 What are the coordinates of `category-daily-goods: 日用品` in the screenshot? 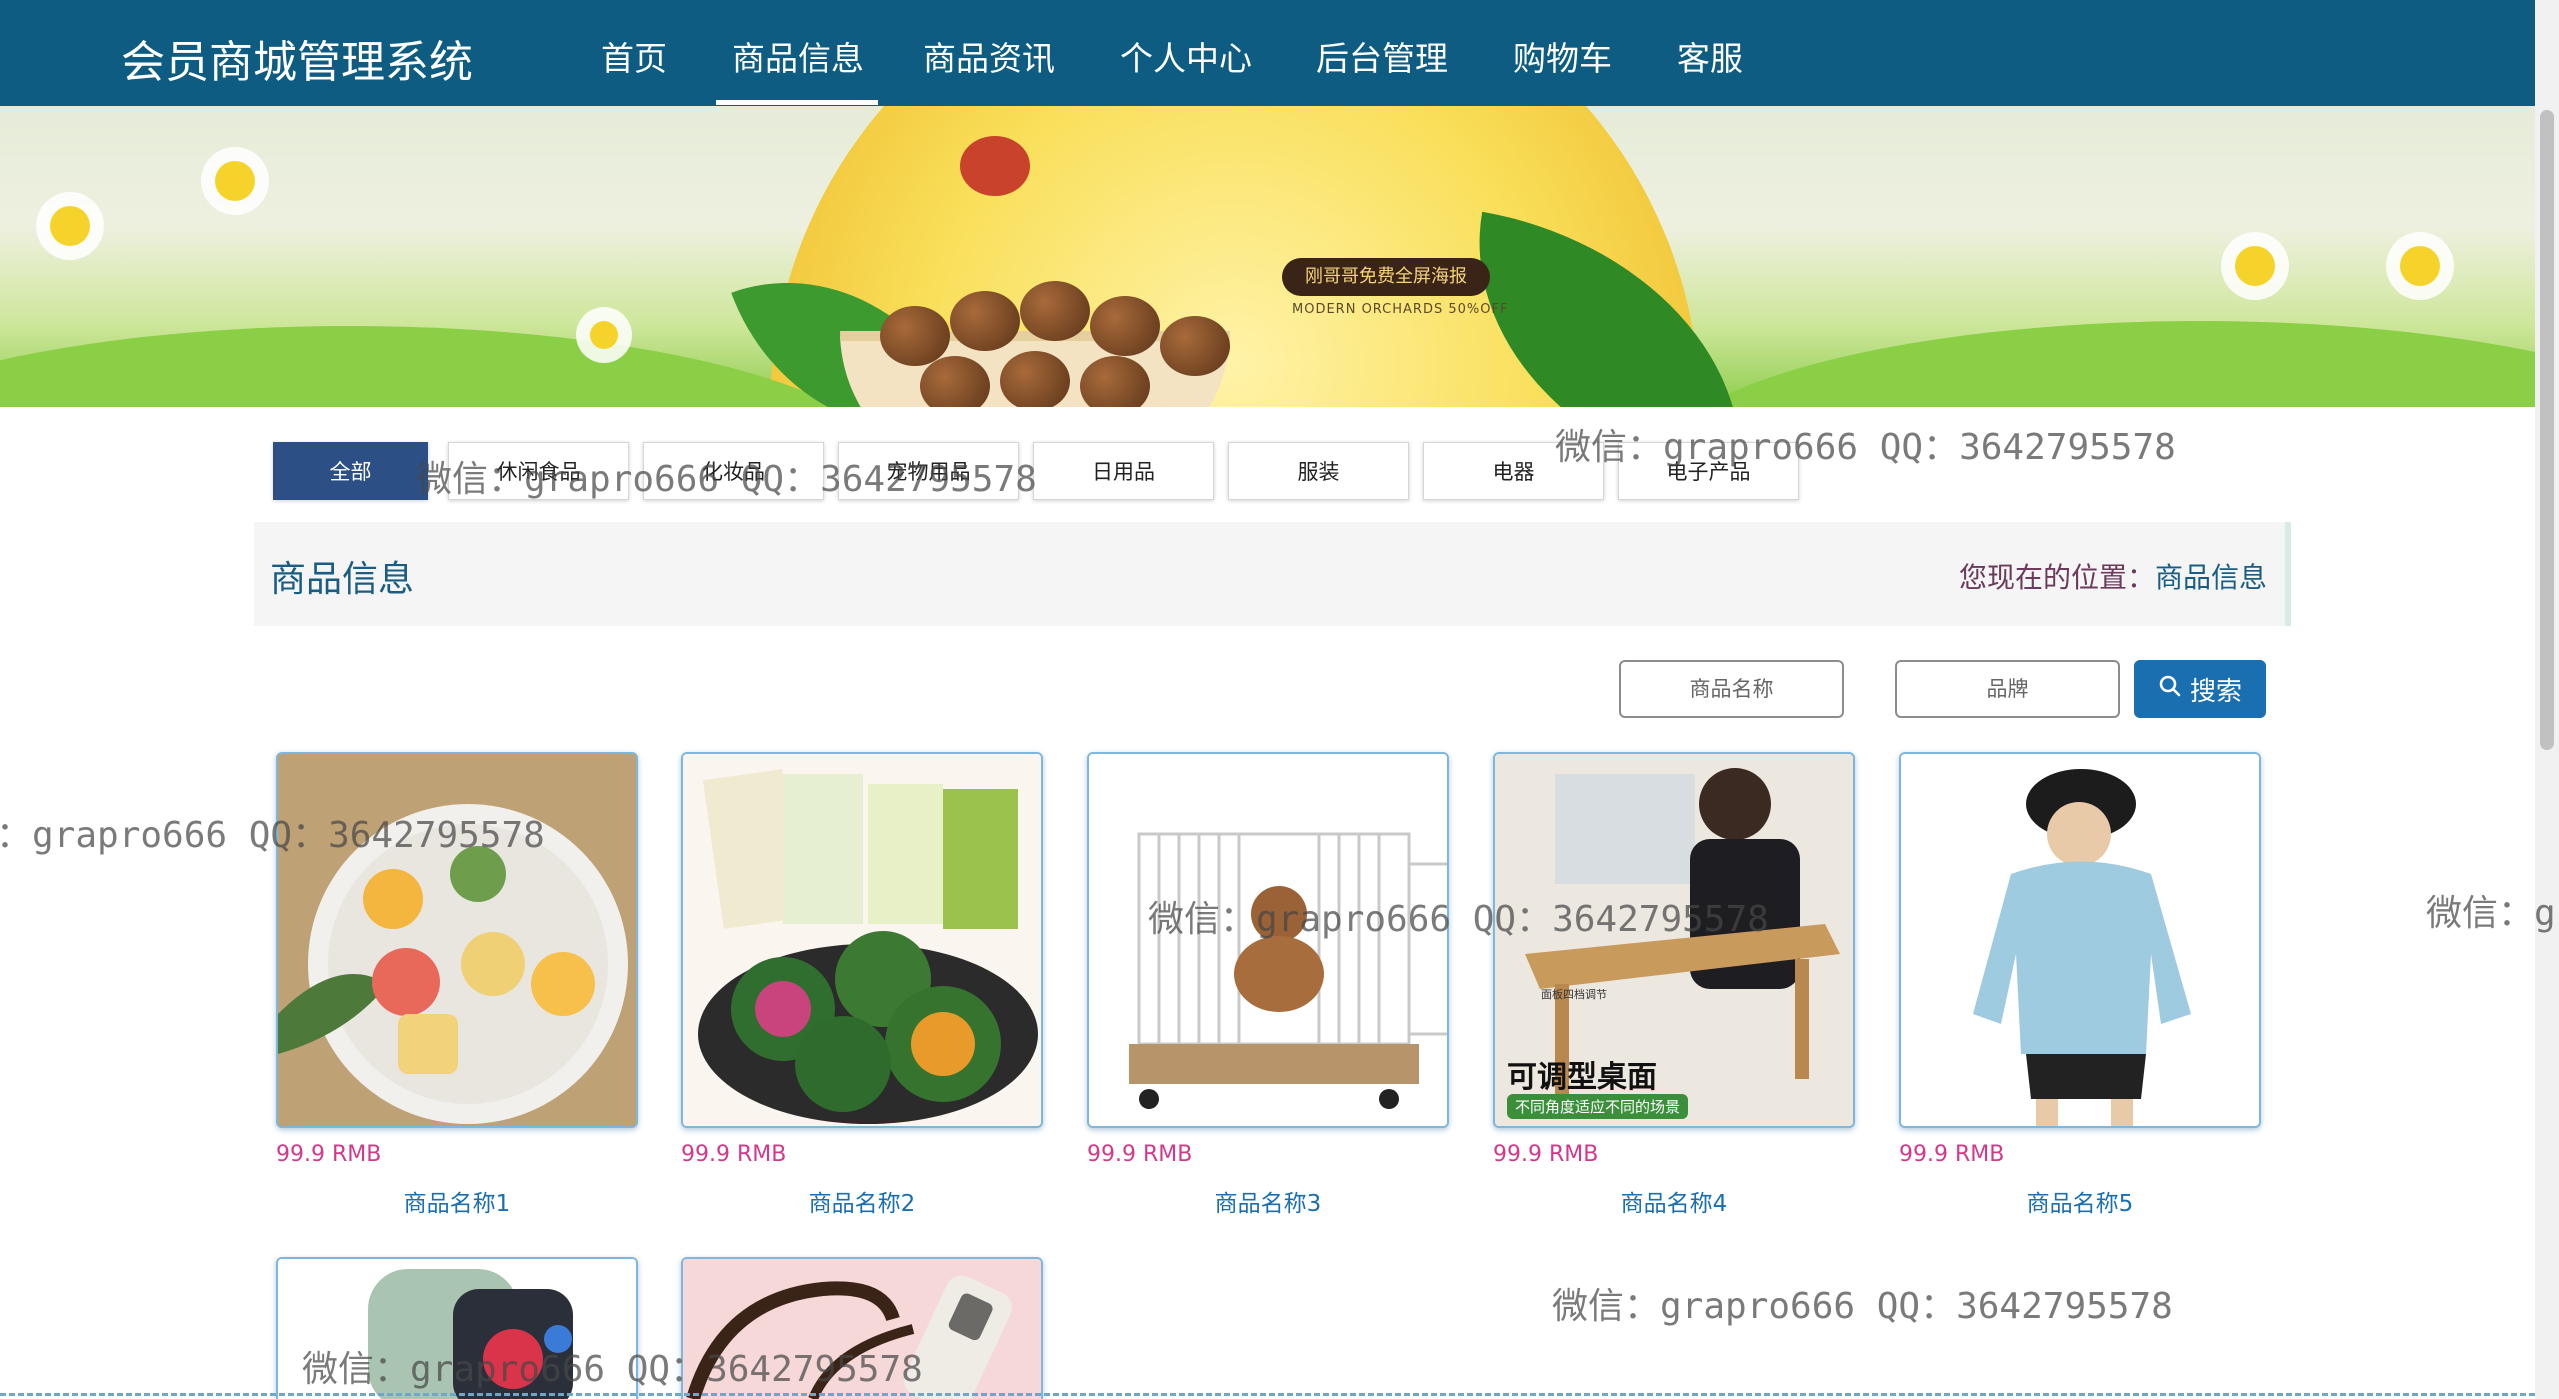 It's located at (1123, 471).